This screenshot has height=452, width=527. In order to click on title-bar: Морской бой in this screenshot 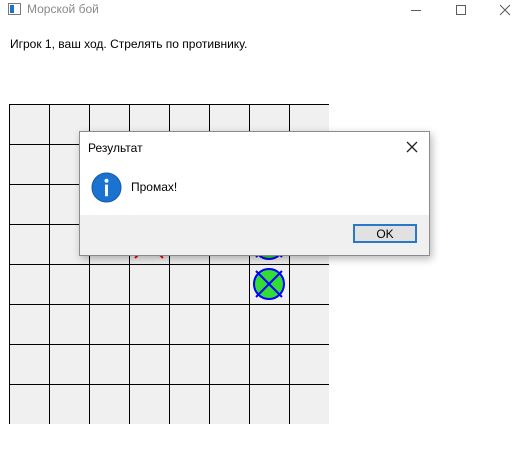, I will do `click(263, 10)`.